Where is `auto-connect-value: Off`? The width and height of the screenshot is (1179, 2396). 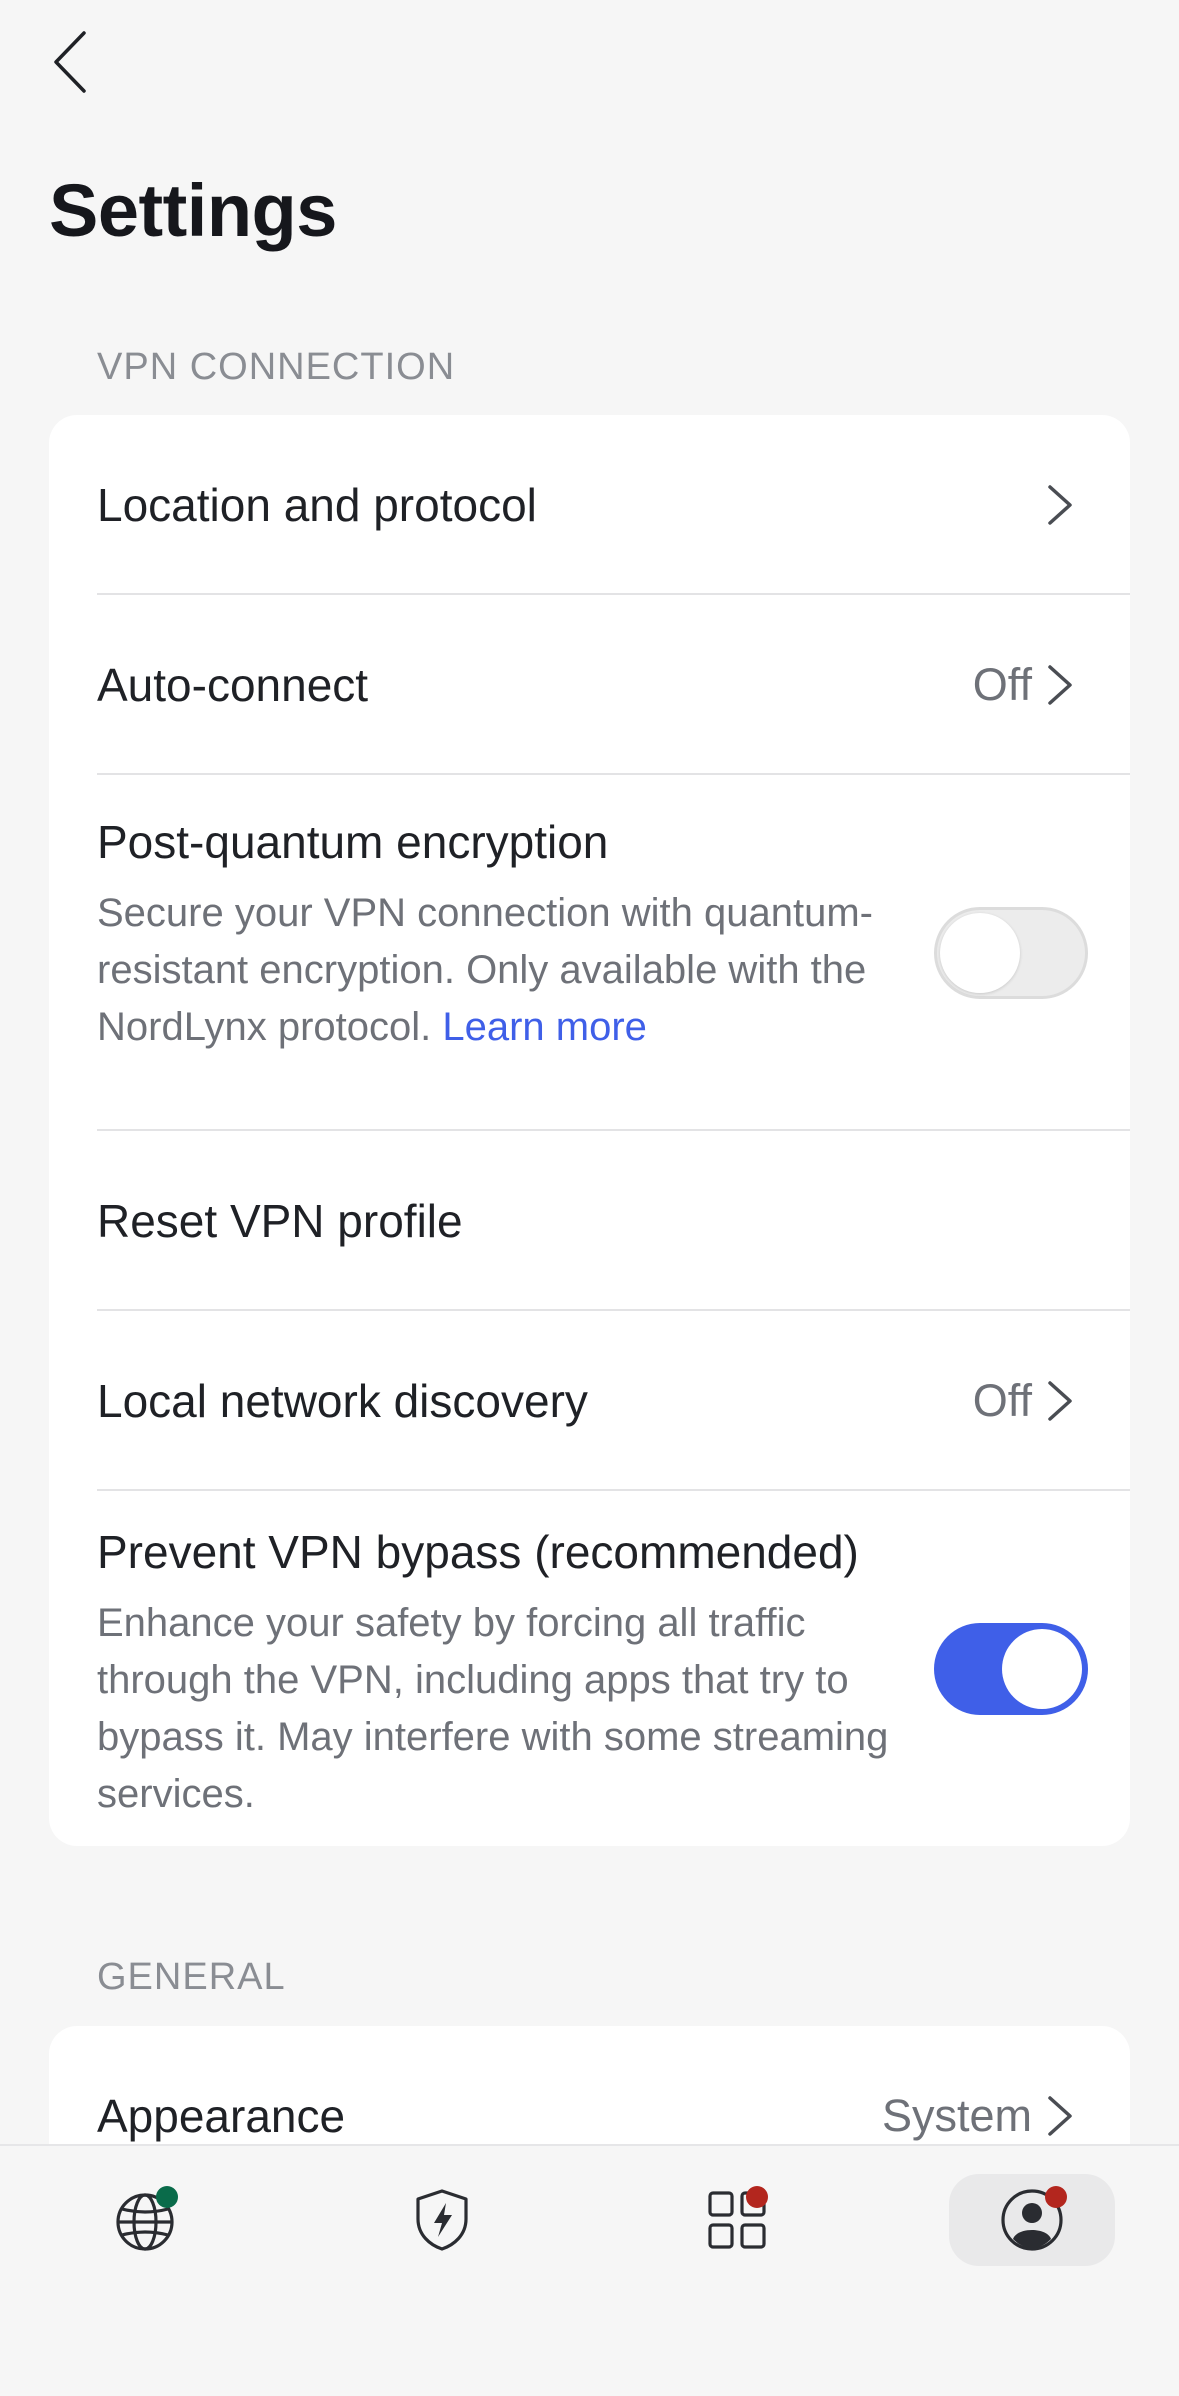 auto-connect-value: Off is located at coordinates (1002, 684).